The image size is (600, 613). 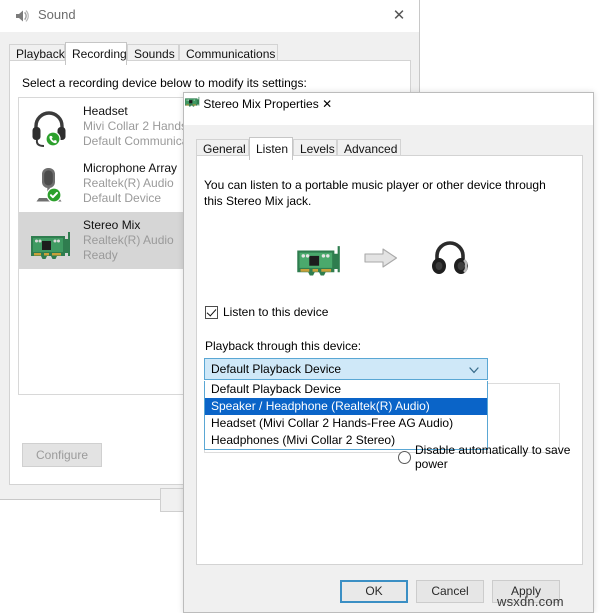 What do you see at coordinates (22, 16) in the screenshot?
I see `speaker-icon` at bounding box center [22, 16].